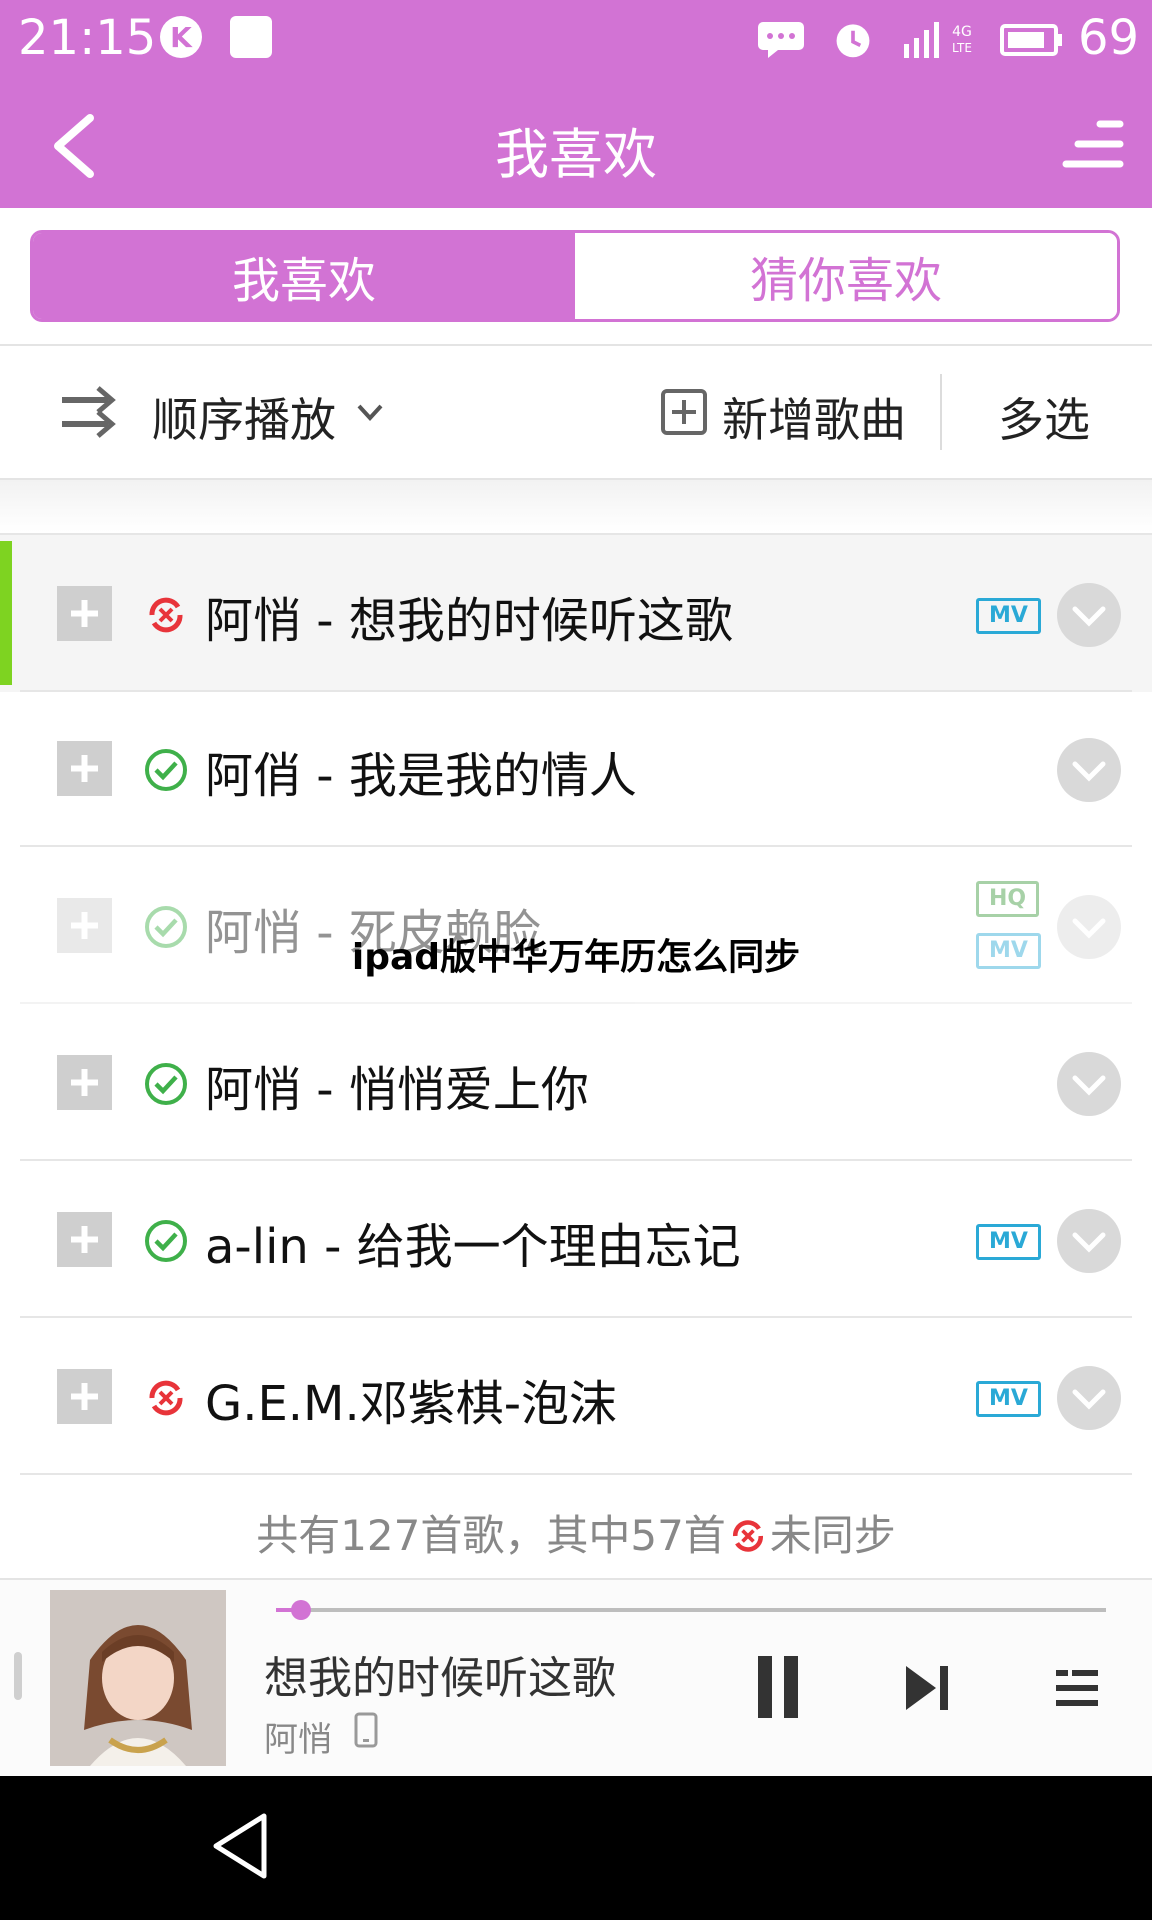 The height and width of the screenshot is (1920, 1152). I want to click on shadow-band, so click(576, 506).